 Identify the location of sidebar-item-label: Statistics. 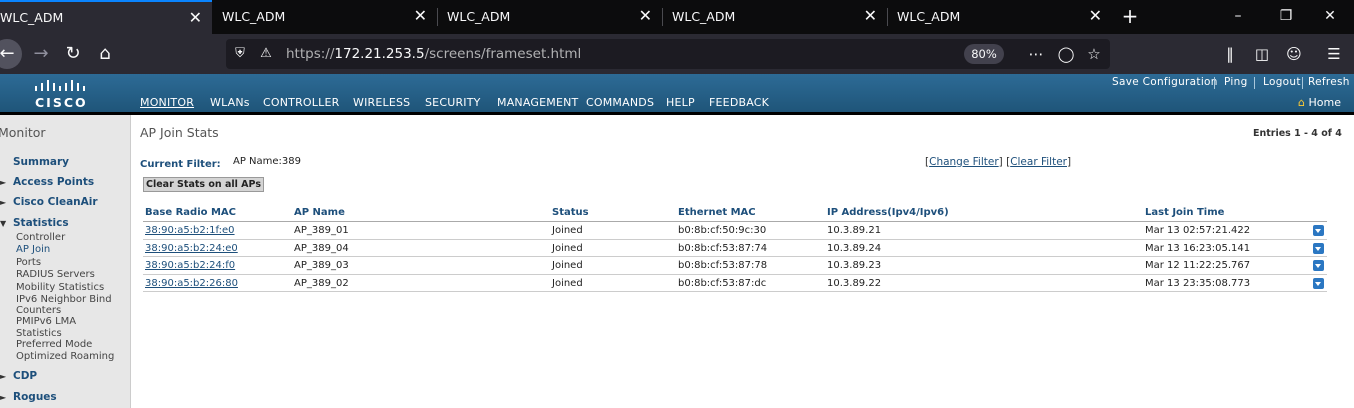
(41, 223).